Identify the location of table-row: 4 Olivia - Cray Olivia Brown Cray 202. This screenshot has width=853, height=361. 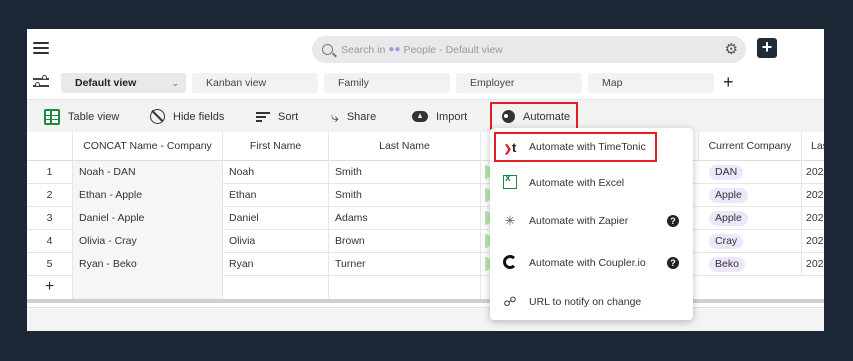
(425, 241).